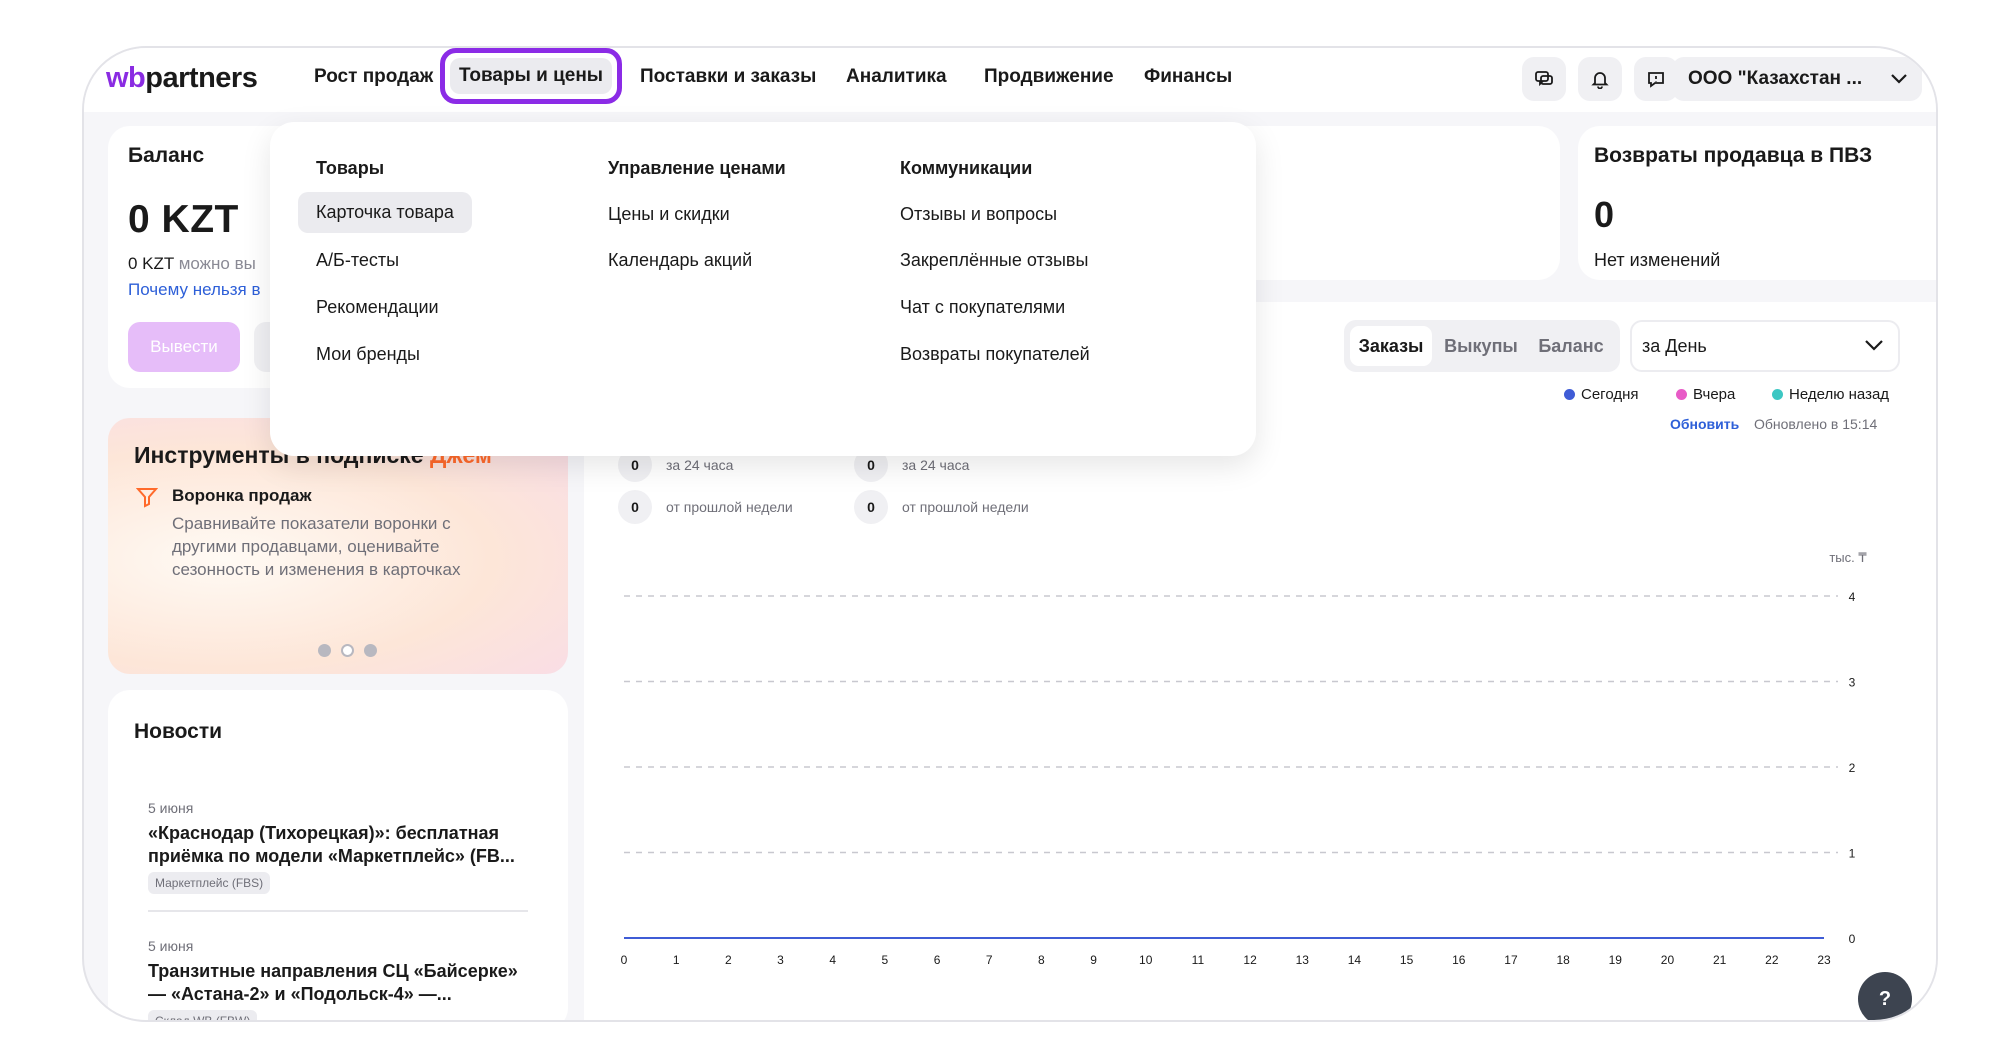  Describe the element at coordinates (1303, 960) in the screenshot. I see `x-tick-label: 13` at that location.